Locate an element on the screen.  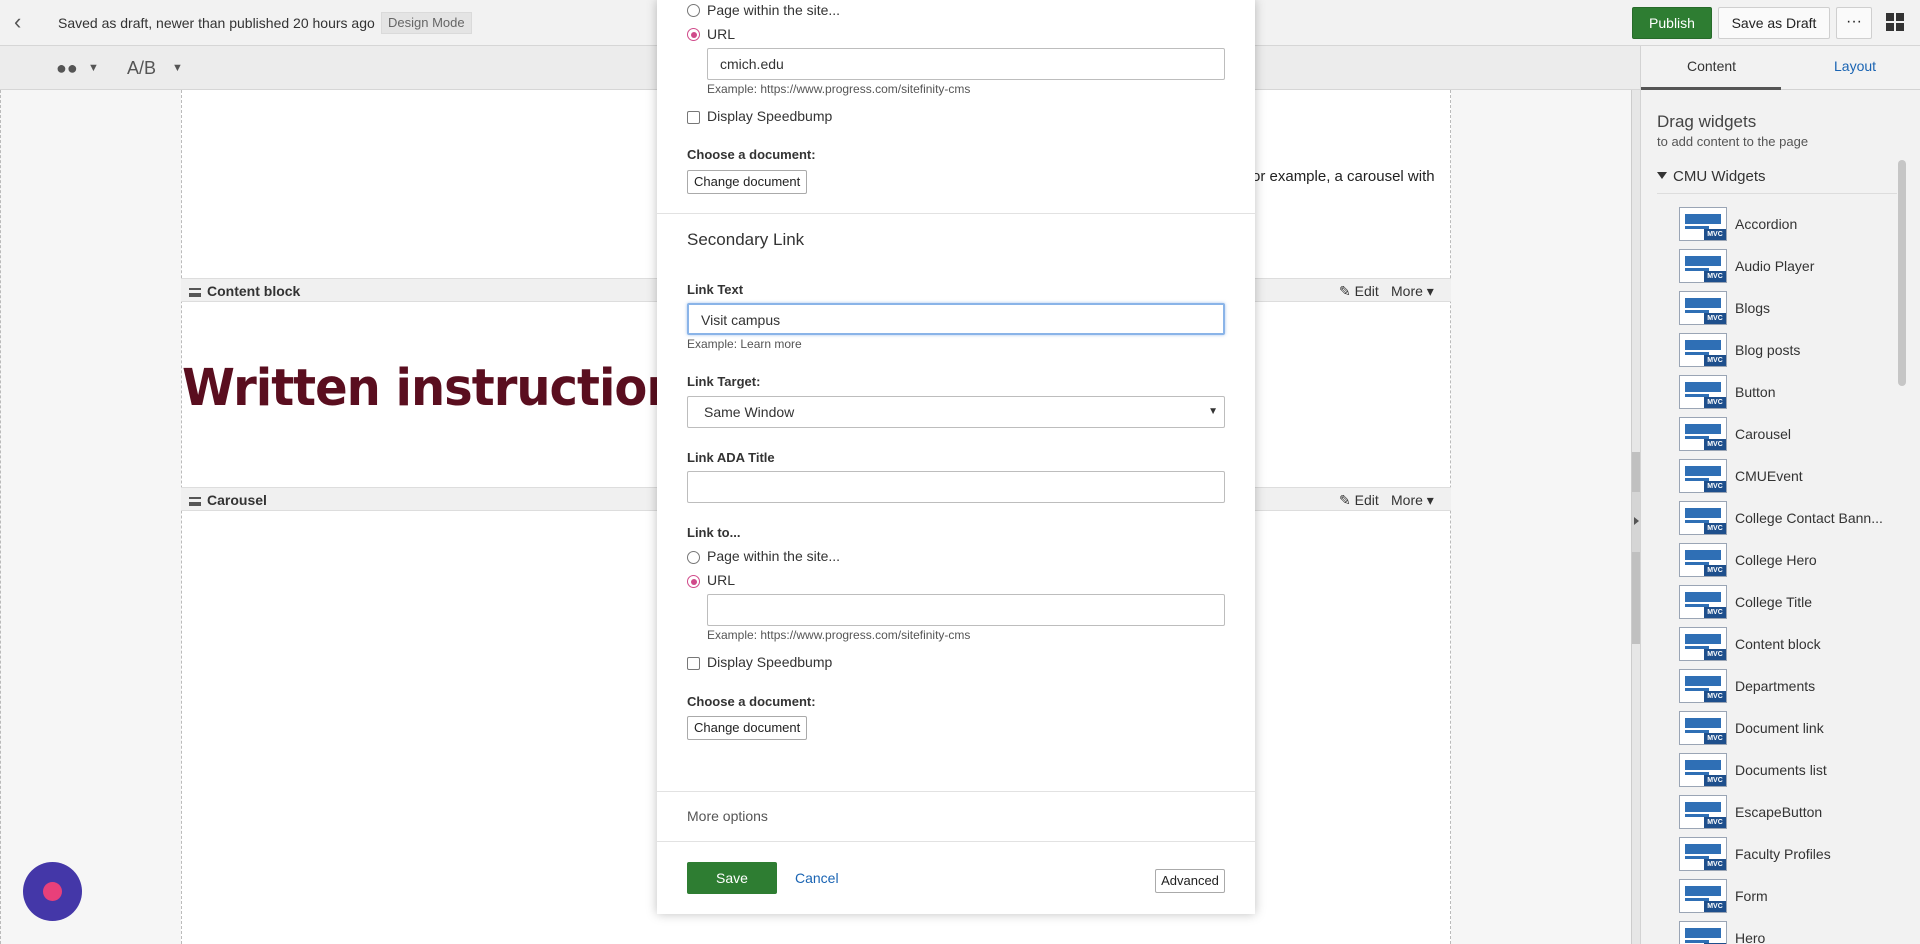
widget-item: MVC Faculty Profiles is located at coordinates (1784, 855).